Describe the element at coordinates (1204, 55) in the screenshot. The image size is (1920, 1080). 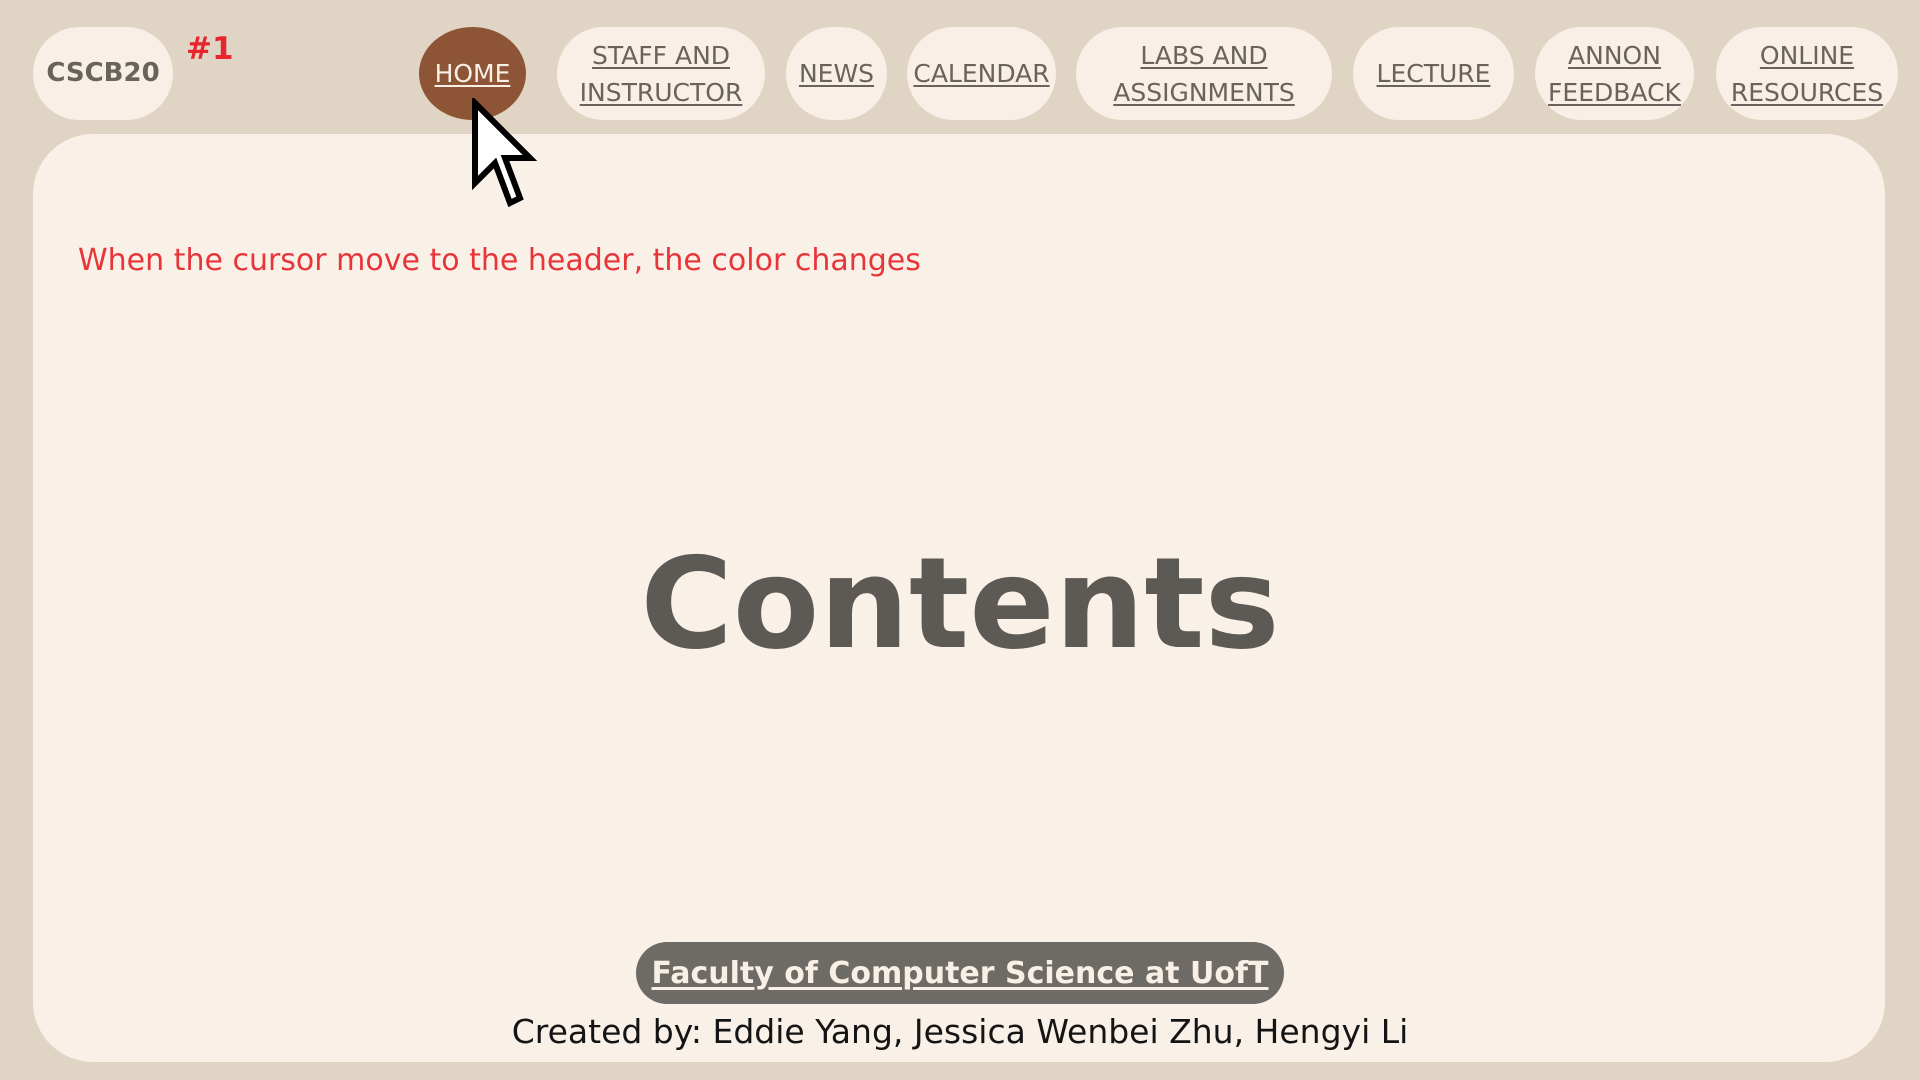
I see `nav-labs-line1: LABS AND` at that location.